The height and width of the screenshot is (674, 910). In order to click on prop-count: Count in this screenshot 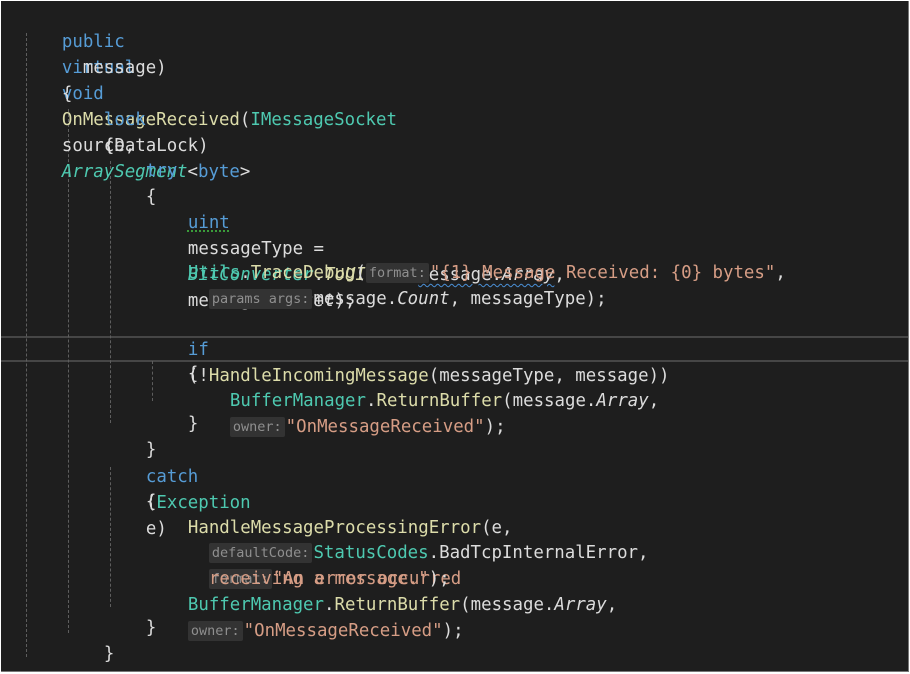, I will do `click(423, 299)`.